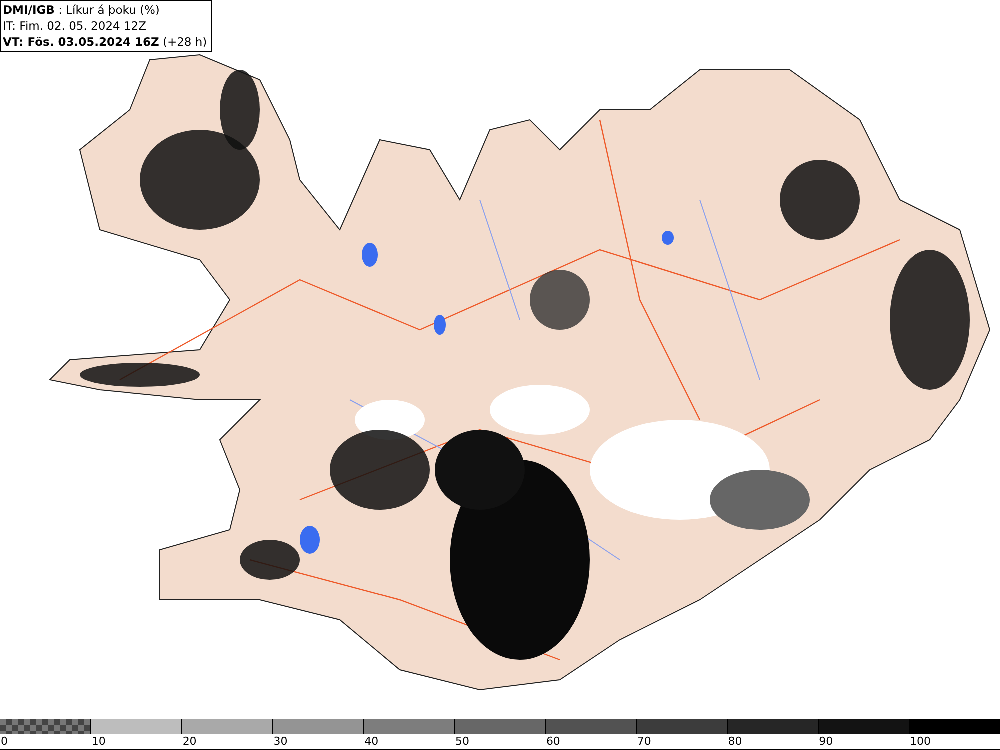 The width and height of the screenshot is (1000, 750). Describe the element at coordinates (462, 741) in the screenshot. I see `legend-label: 50` at that location.